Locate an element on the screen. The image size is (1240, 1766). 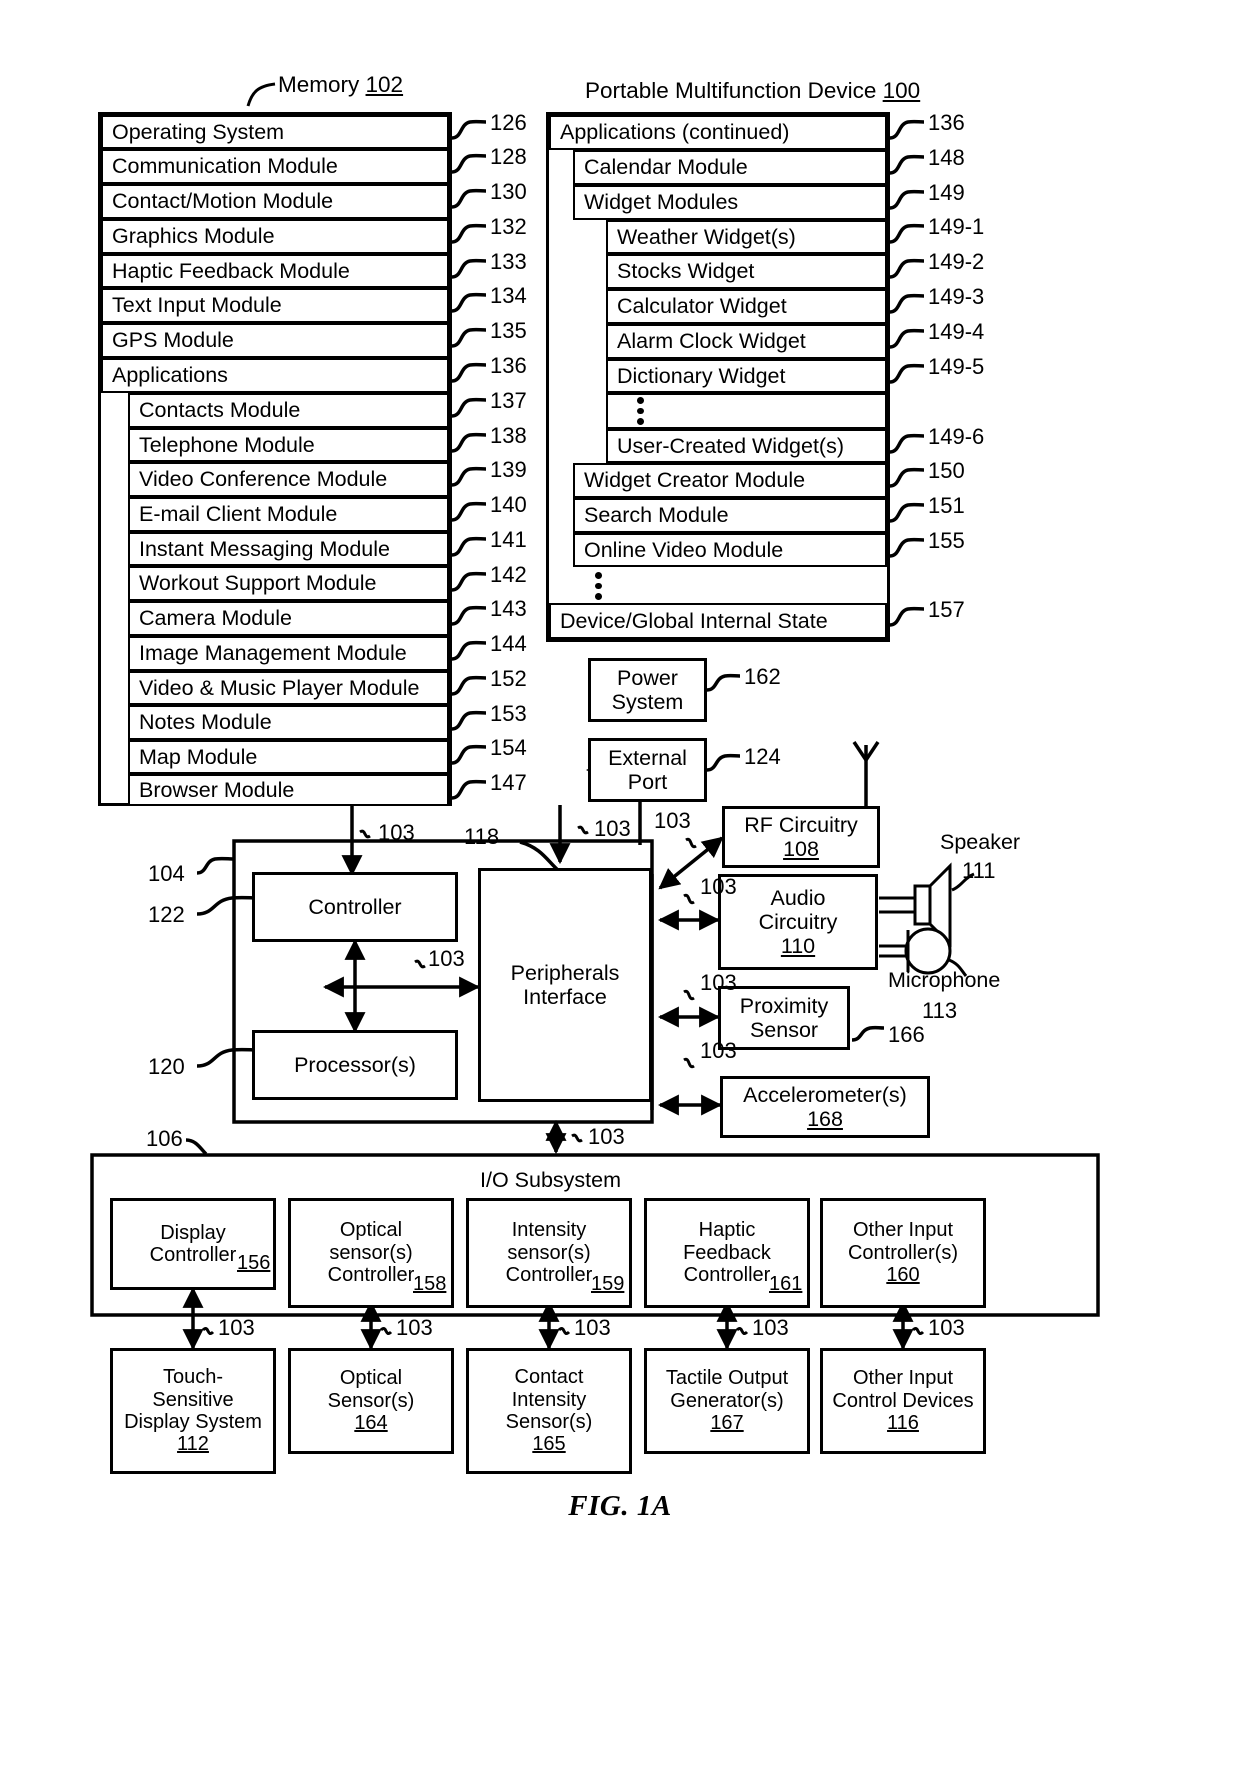
ref-111: 111 is located at coordinates (979, 870).